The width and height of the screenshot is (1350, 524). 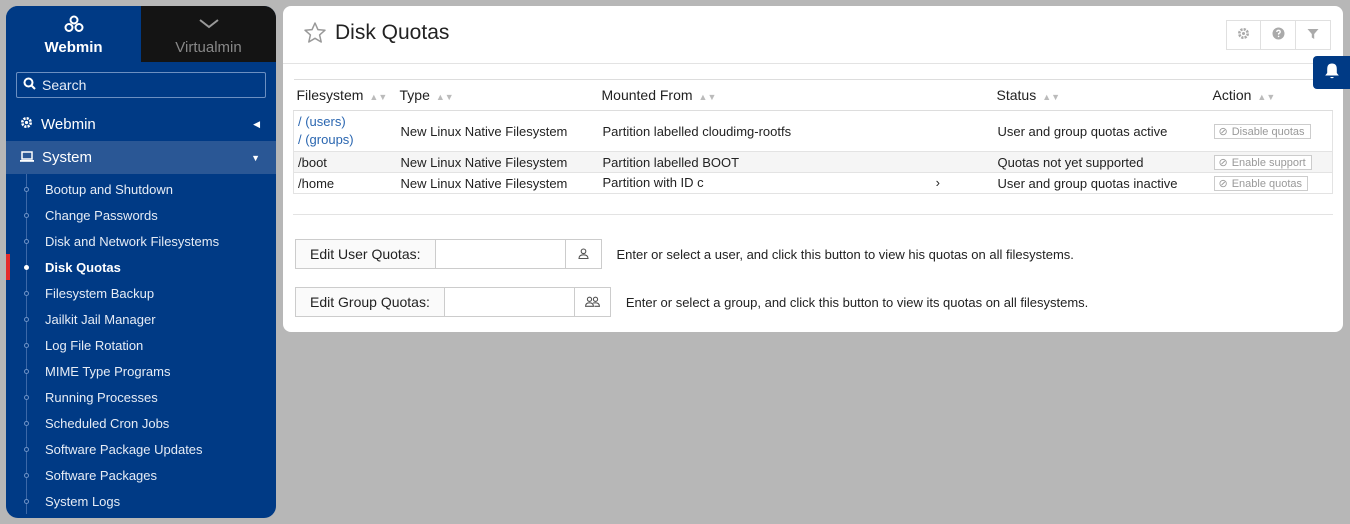 I want to click on status-cell: Quotas not yet supported, so click(x=1101, y=162).